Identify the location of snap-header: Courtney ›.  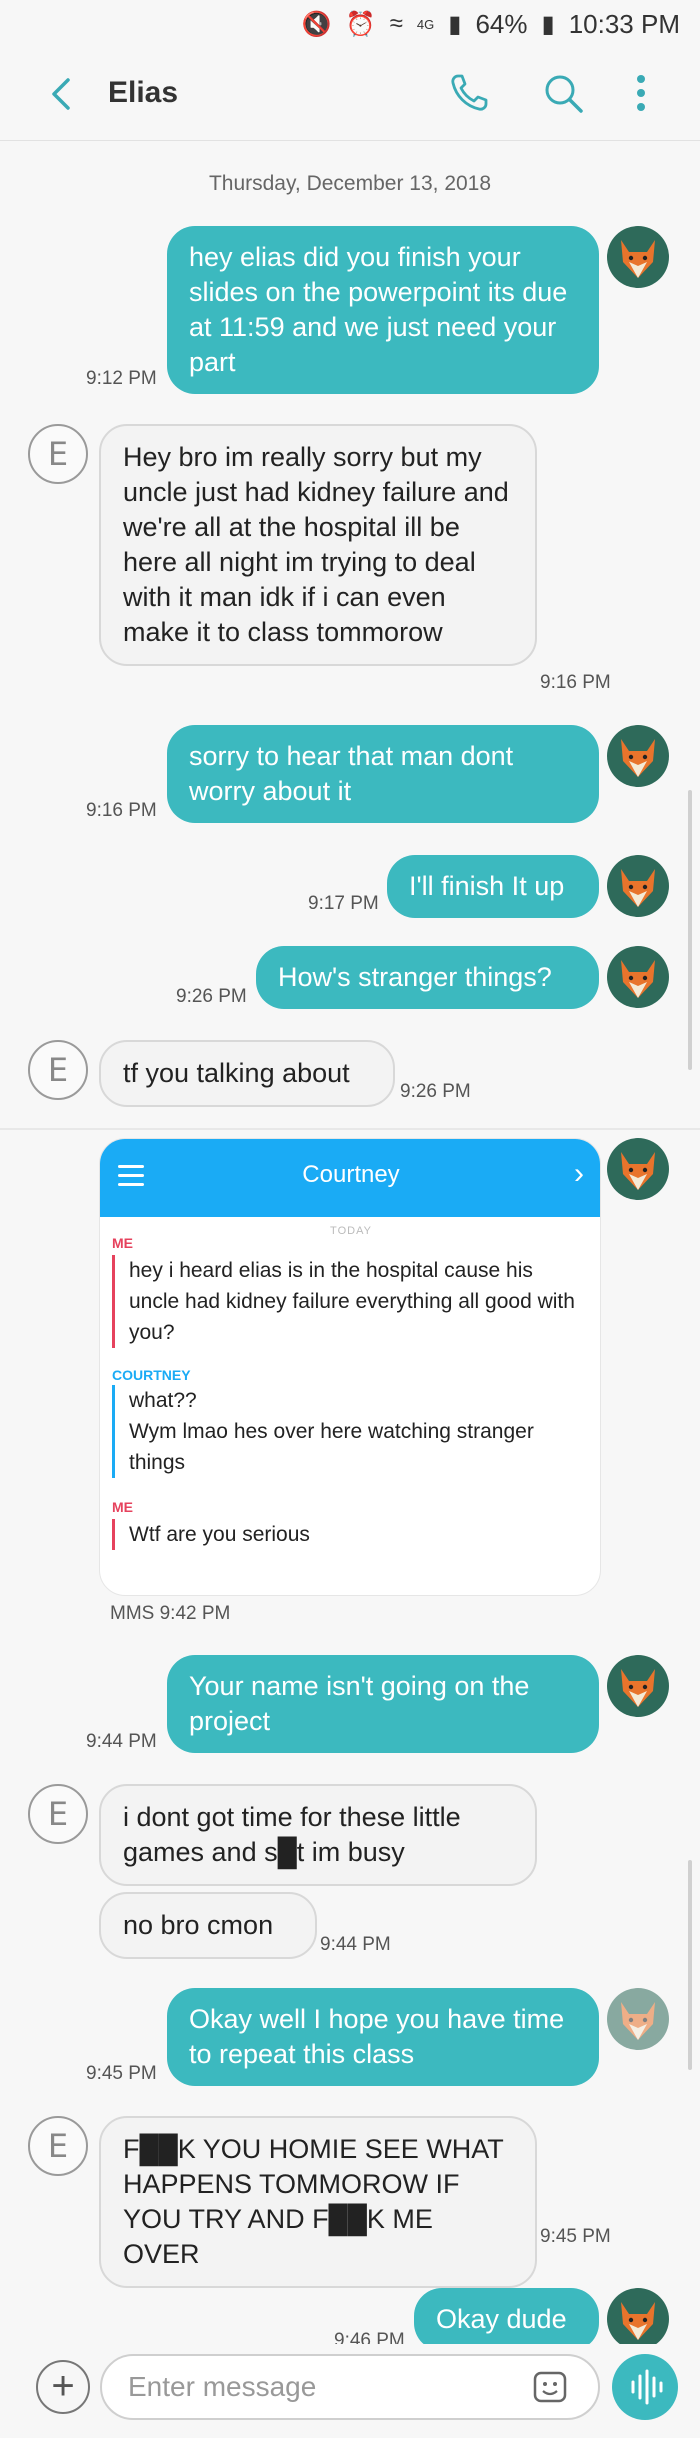
(350, 1178).